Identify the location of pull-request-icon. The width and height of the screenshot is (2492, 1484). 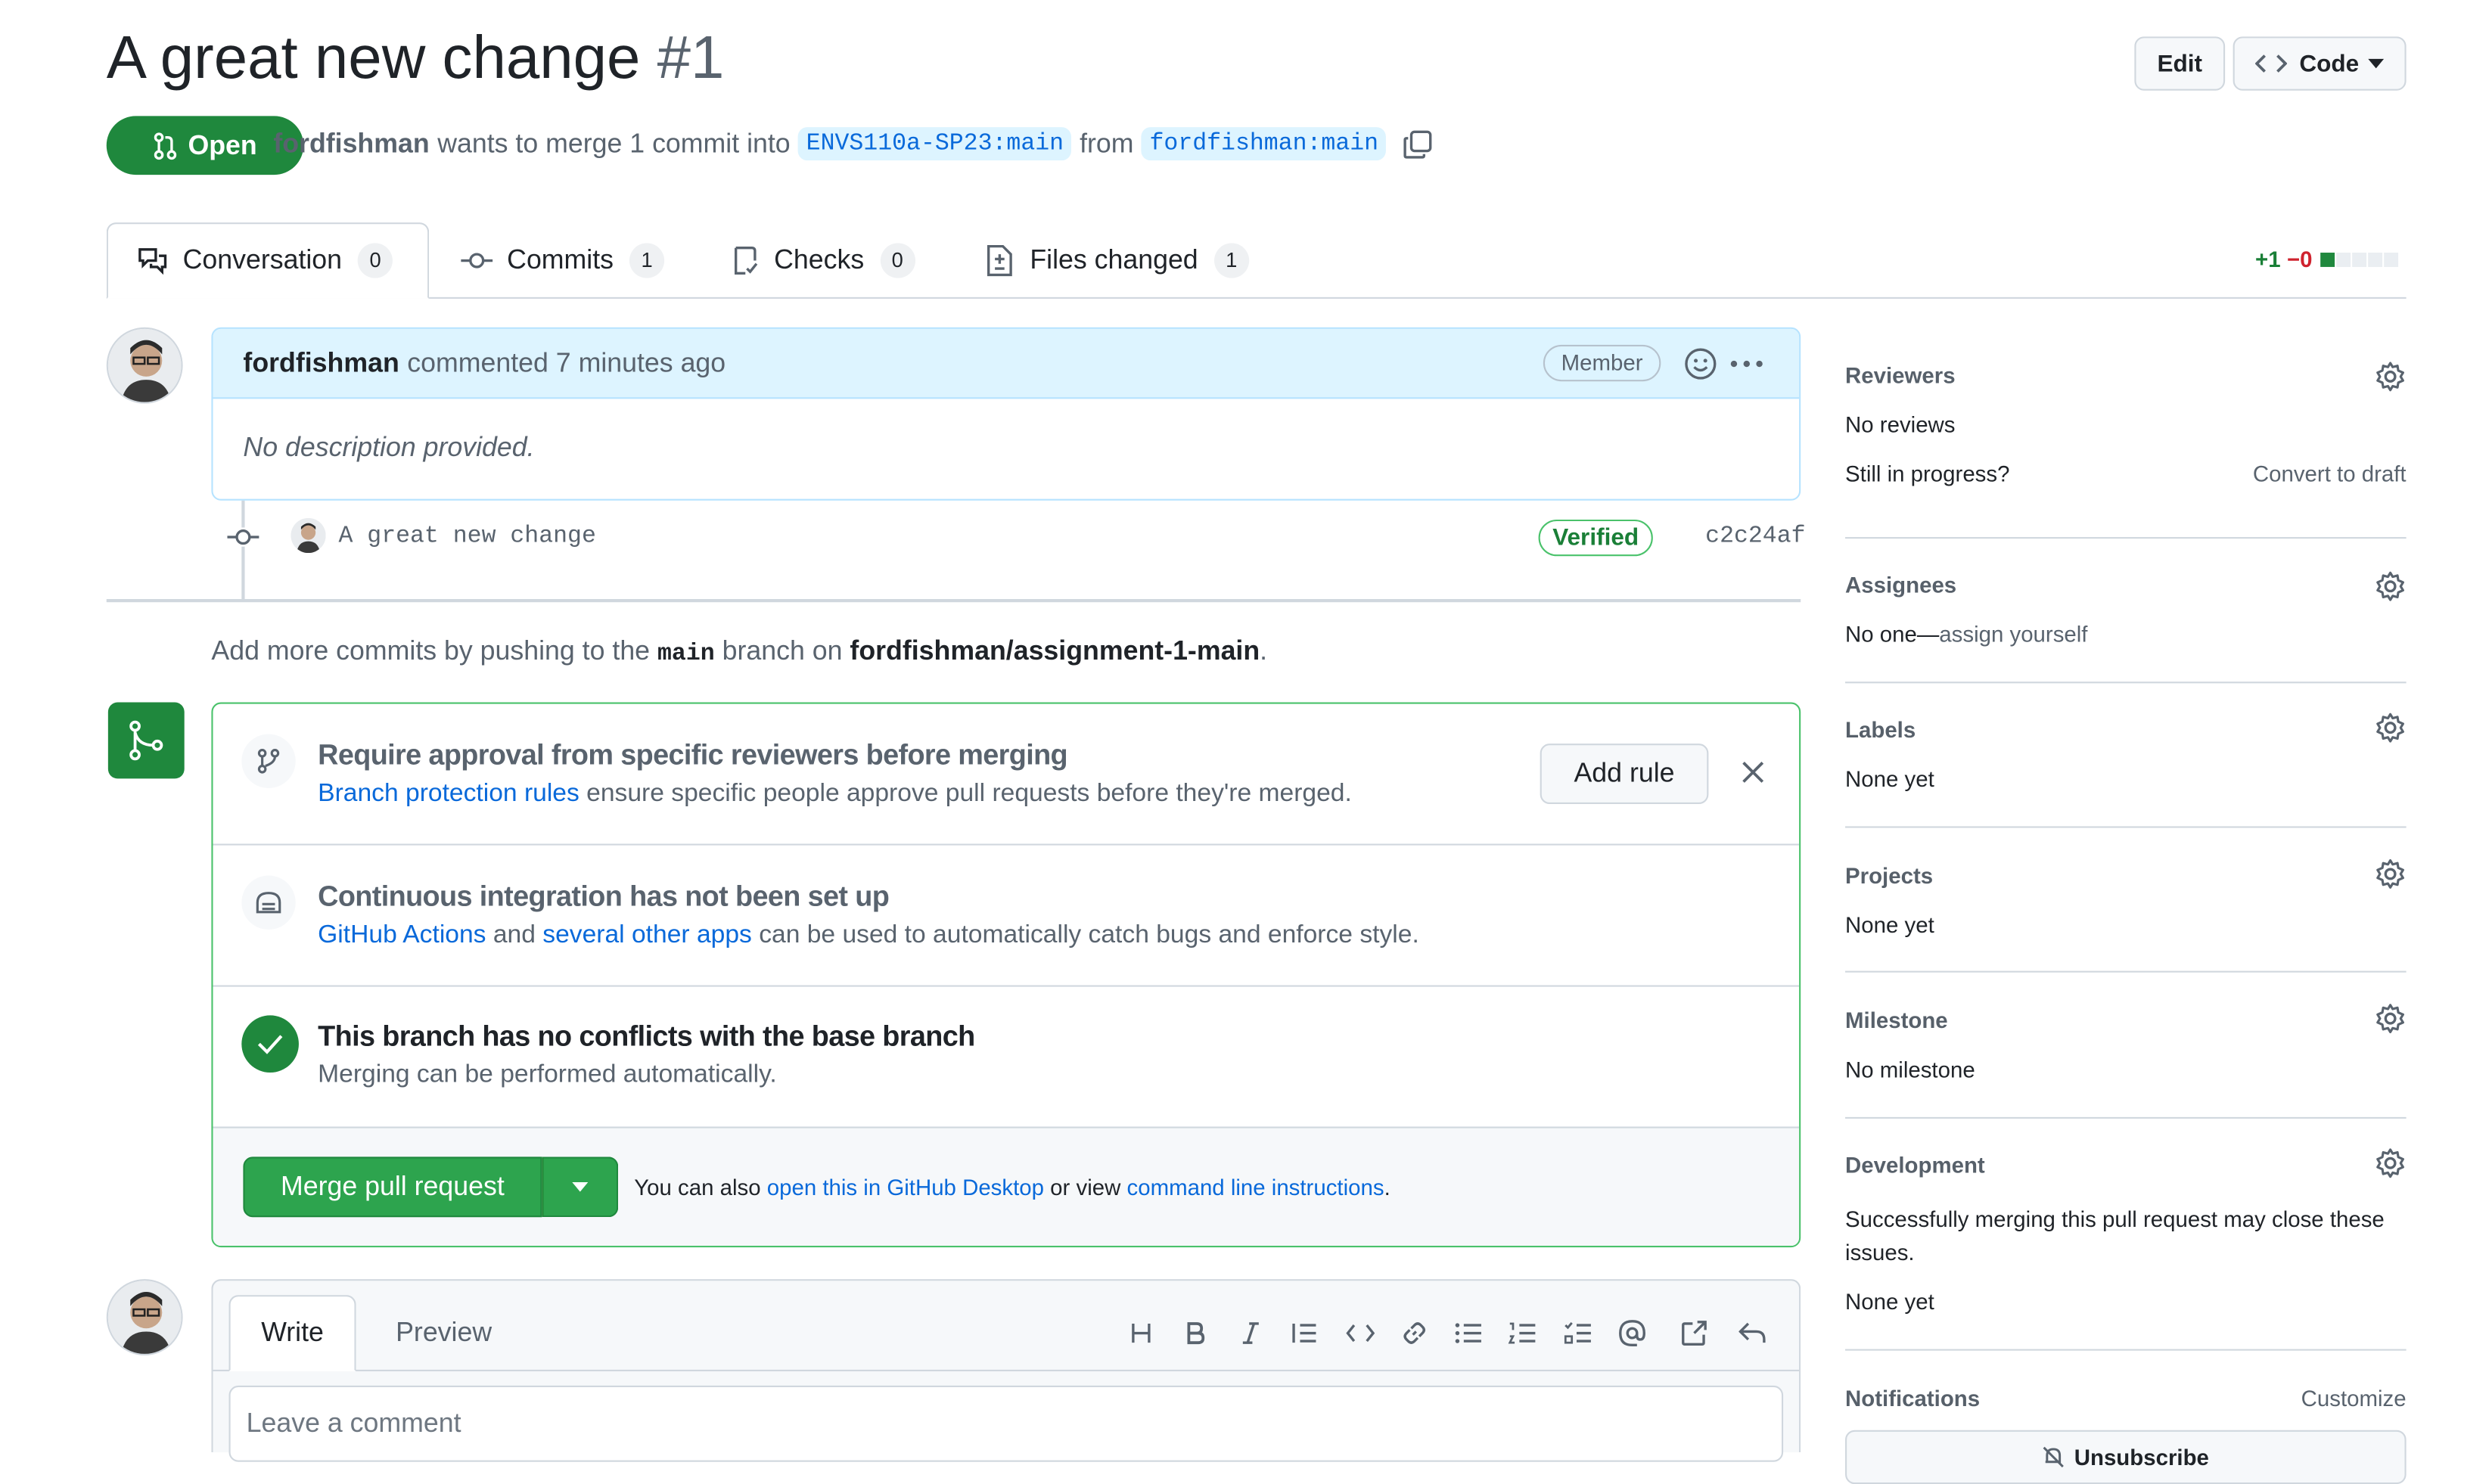
(166, 145).